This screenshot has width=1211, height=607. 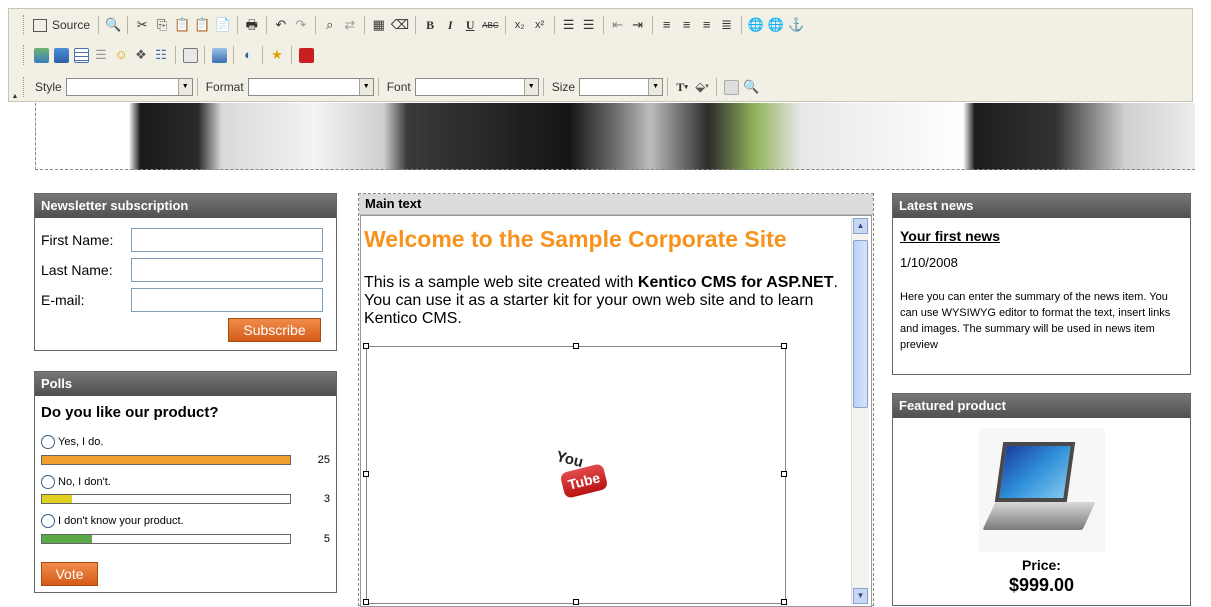 I want to click on italic-icon: I, so click(x=450, y=25).